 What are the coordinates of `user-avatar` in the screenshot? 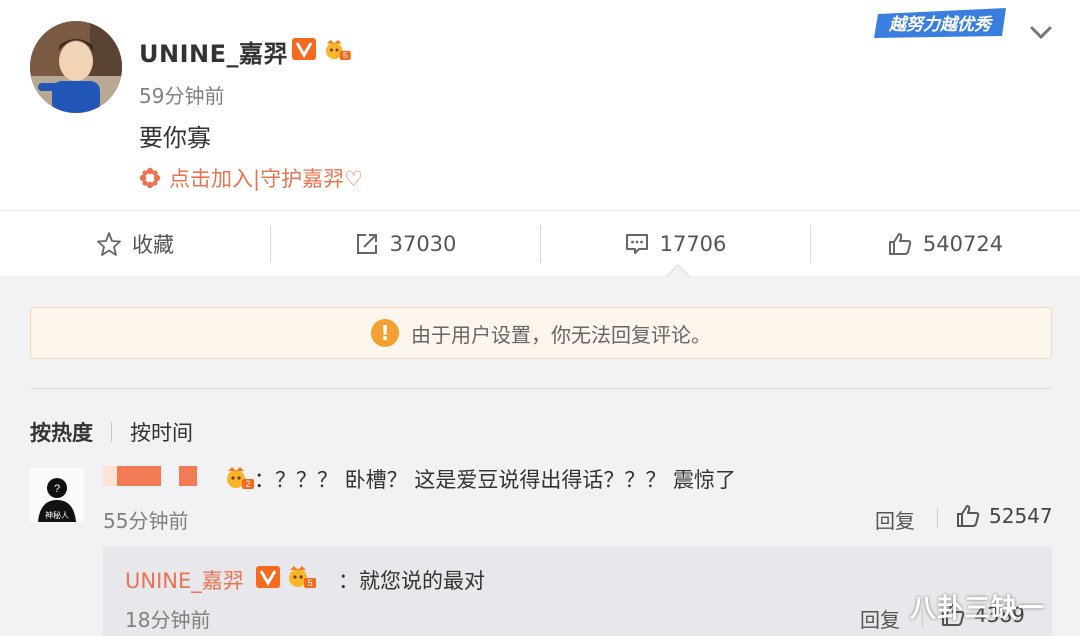 It's located at (76, 67).